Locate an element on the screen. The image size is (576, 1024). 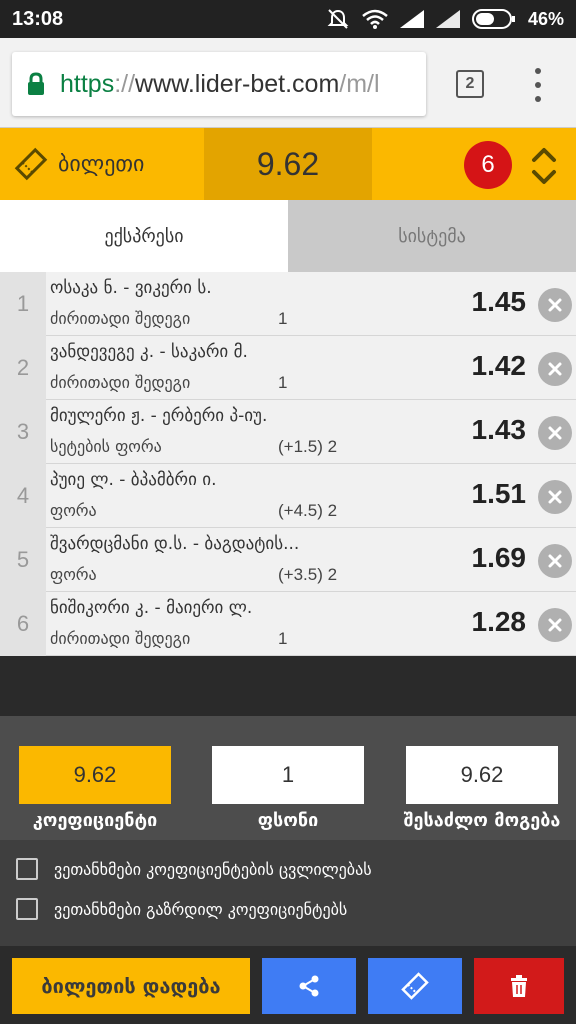
status-bar: 13:08 46% is located at coordinates (288, 19).